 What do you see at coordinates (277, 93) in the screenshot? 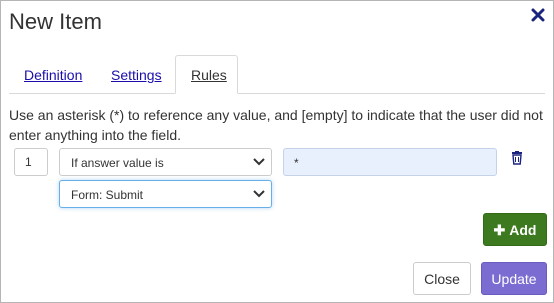
I see `tabs-divider` at bounding box center [277, 93].